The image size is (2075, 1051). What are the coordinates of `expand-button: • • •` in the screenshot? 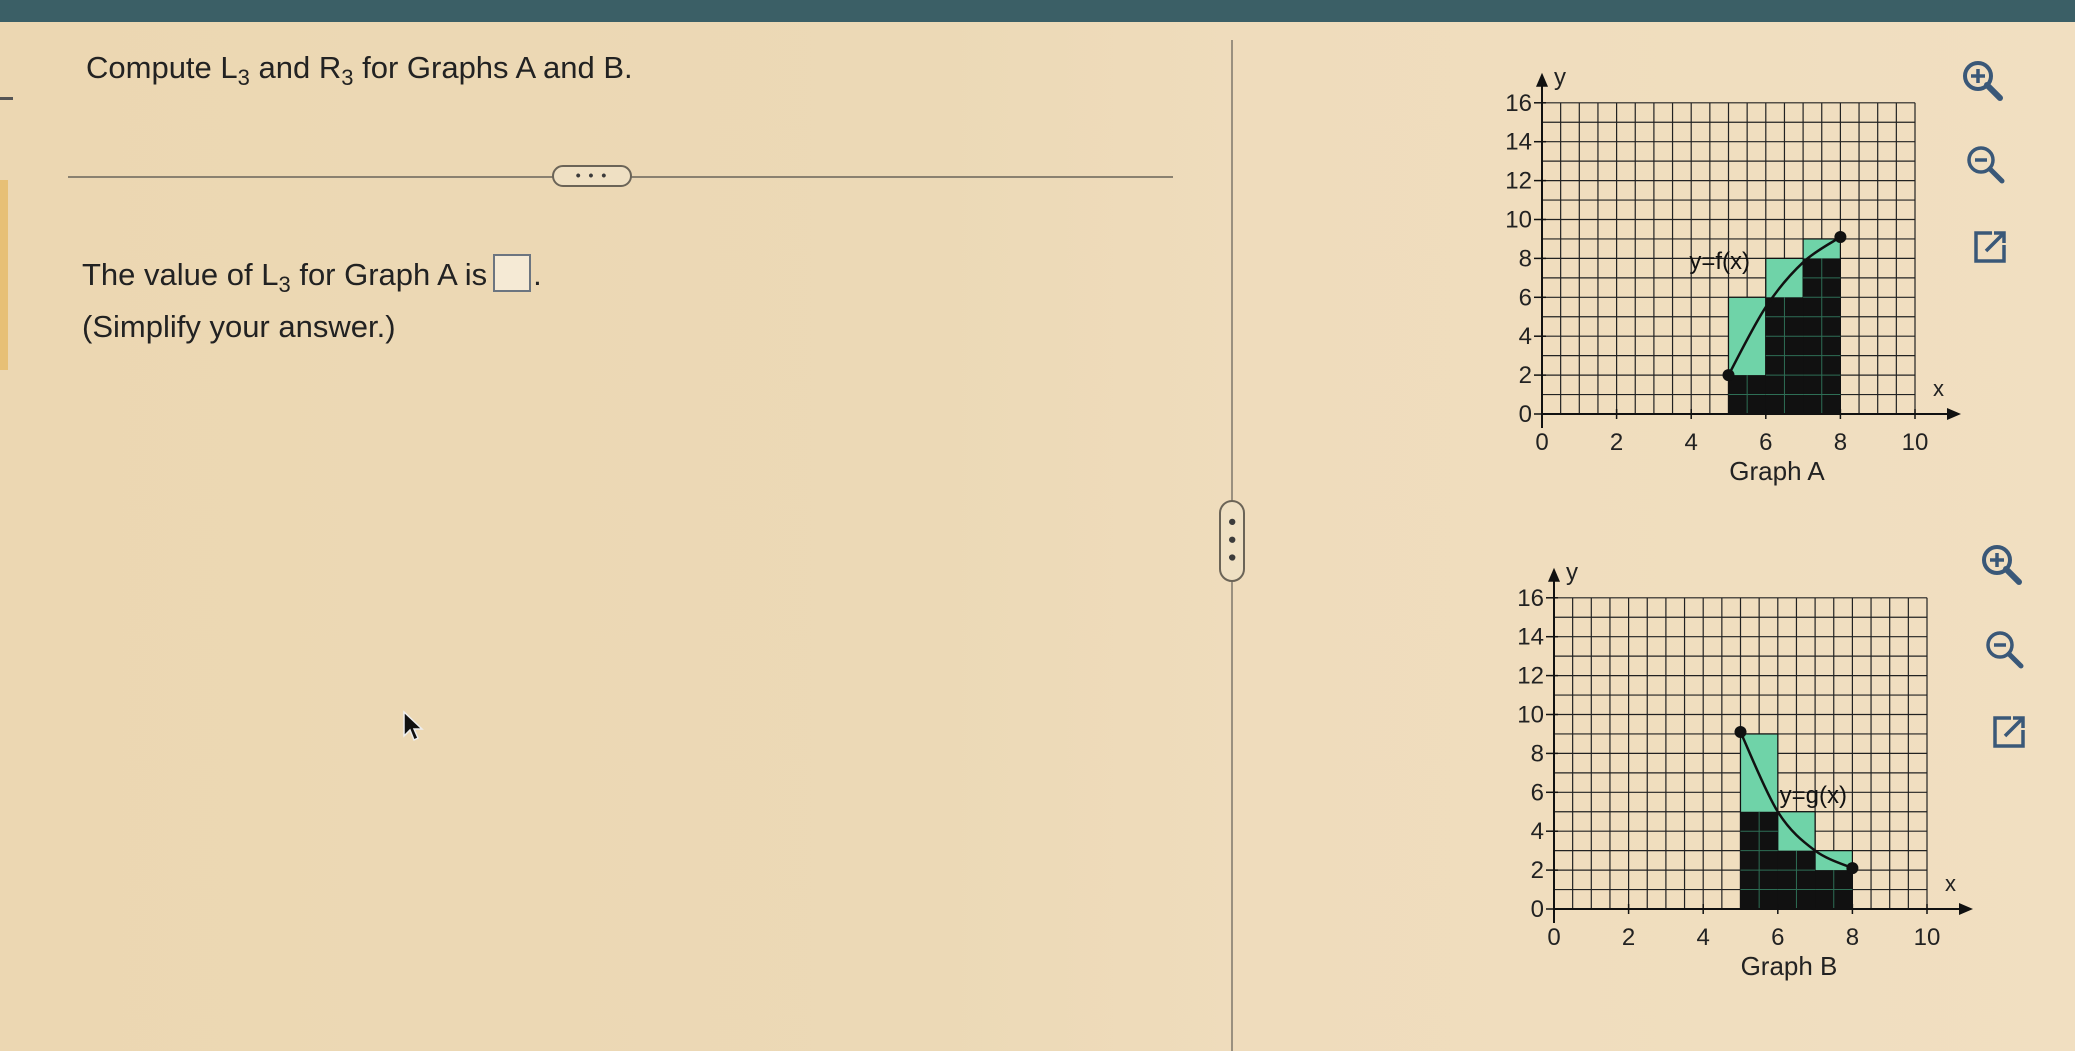 It's located at (592, 176).